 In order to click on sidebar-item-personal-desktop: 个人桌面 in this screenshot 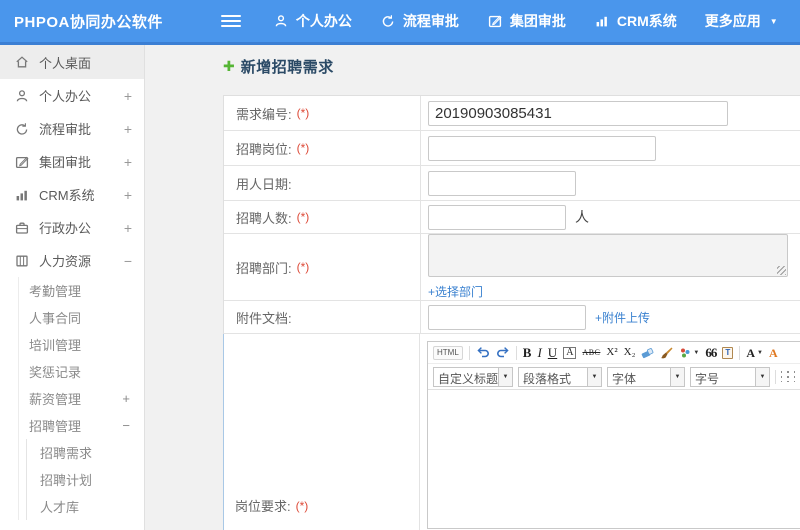, I will do `click(72, 62)`.